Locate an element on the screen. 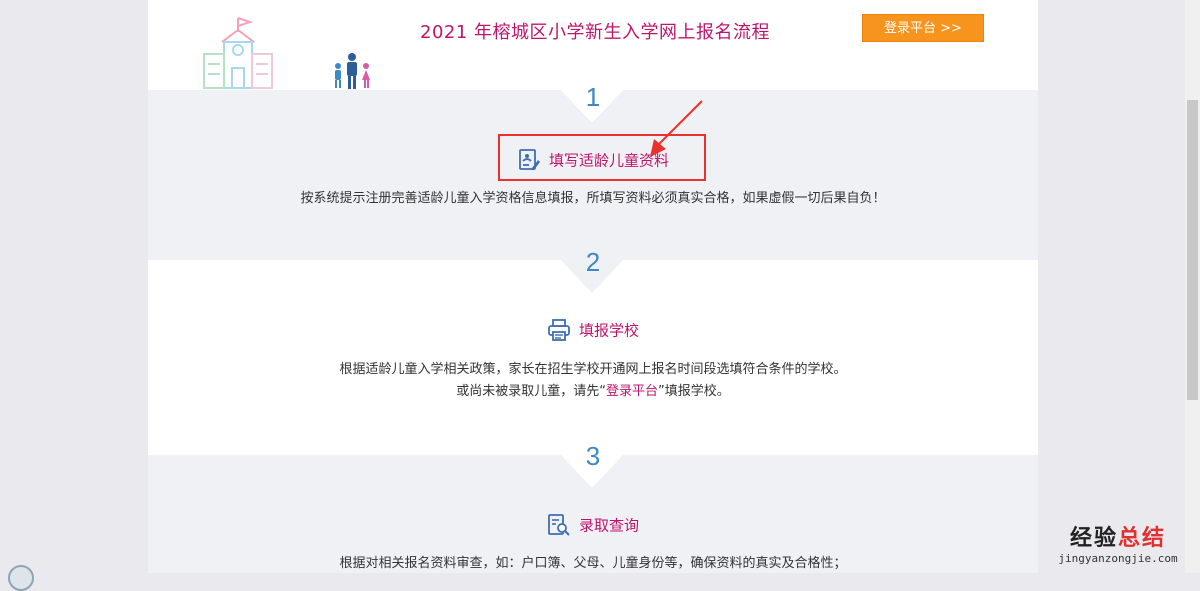 This screenshot has height=591, width=1200. login-platform-link: 登录平台 is located at coordinates (632, 391).